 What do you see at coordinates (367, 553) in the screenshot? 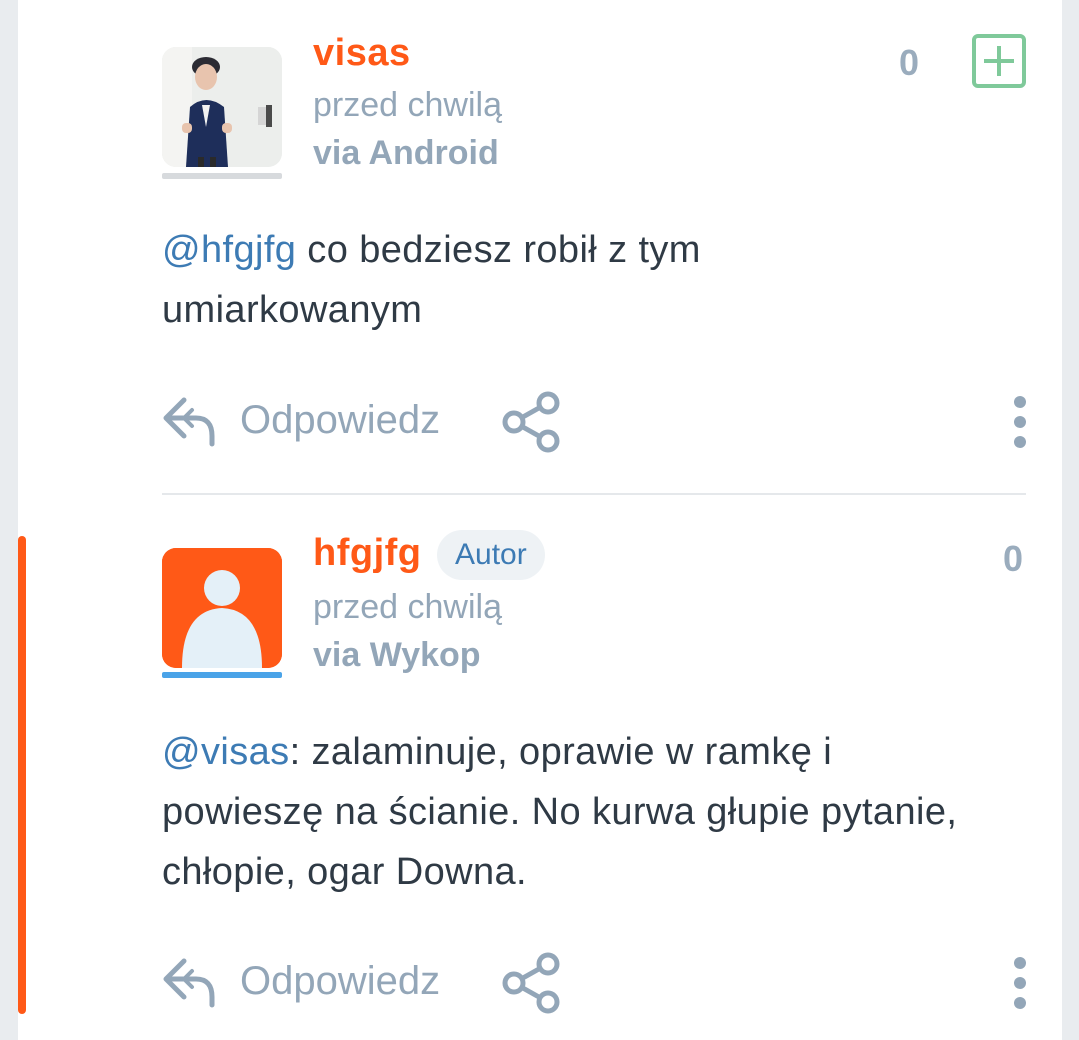
I see `username: hfgjfg` at bounding box center [367, 553].